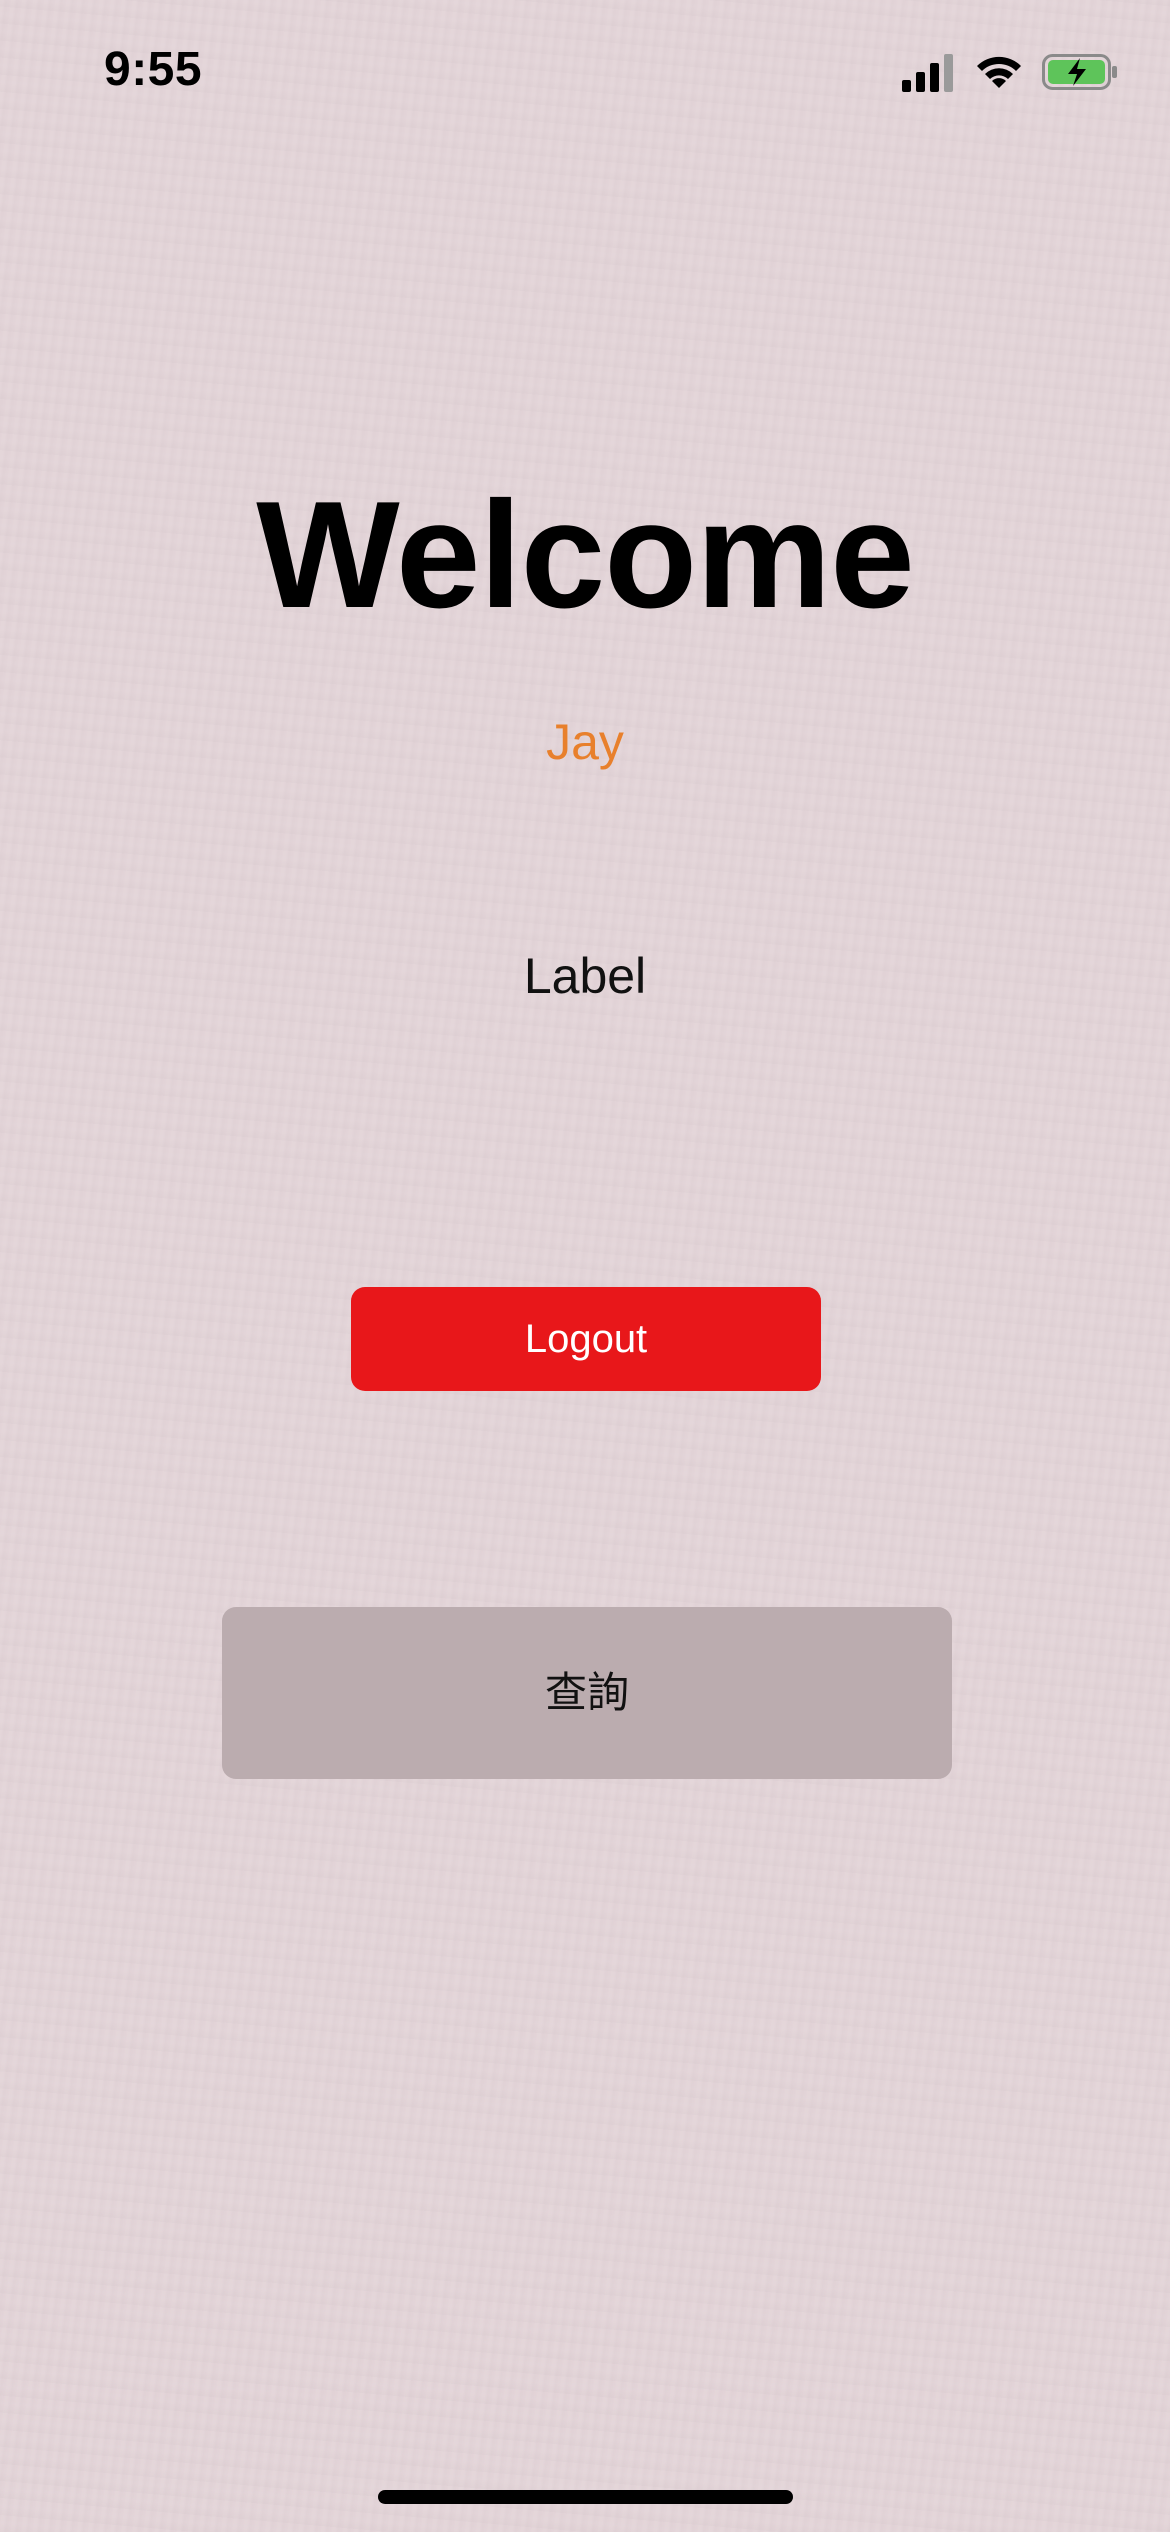 Image resolution: width=1170 pixels, height=2532 pixels. What do you see at coordinates (927, 73) in the screenshot?
I see `cellular-signal-icon` at bounding box center [927, 73].